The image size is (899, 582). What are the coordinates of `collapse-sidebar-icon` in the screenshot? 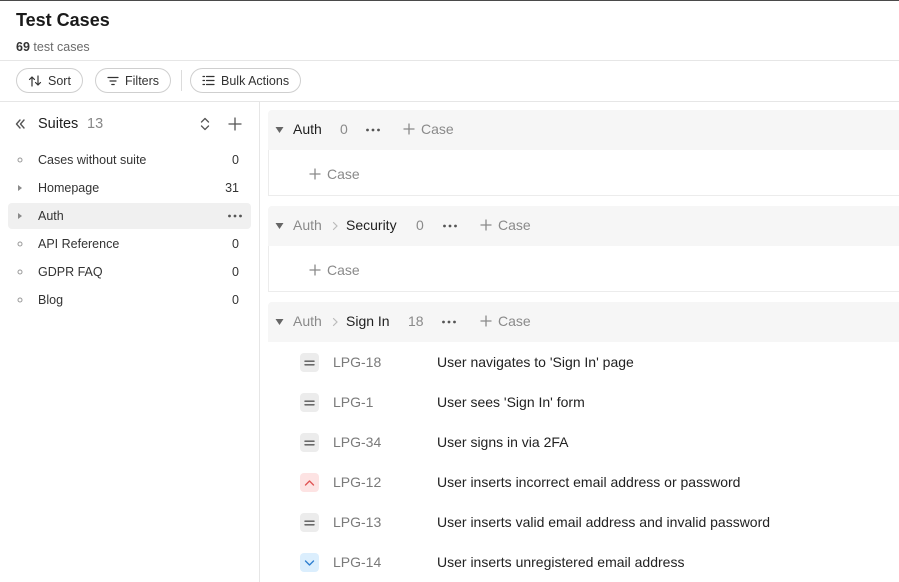 It's located at (20, 124).